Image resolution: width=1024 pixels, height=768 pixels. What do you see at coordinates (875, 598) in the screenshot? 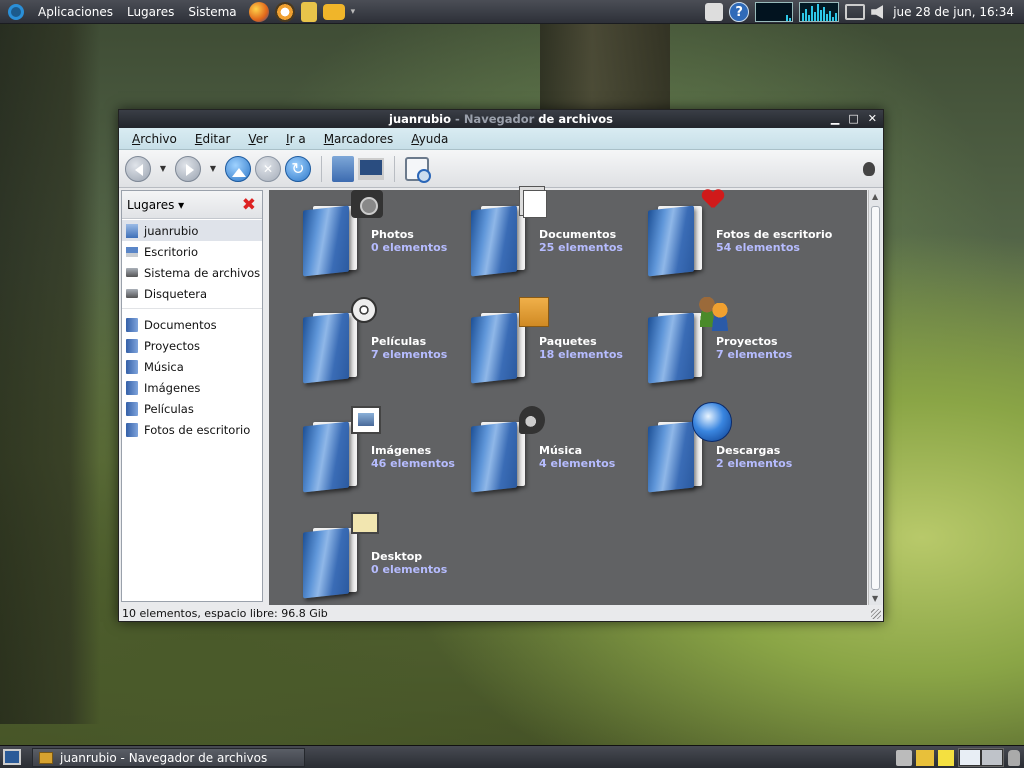
I see `scroll-down-icon: ▼` at bounding box center [875, 598].